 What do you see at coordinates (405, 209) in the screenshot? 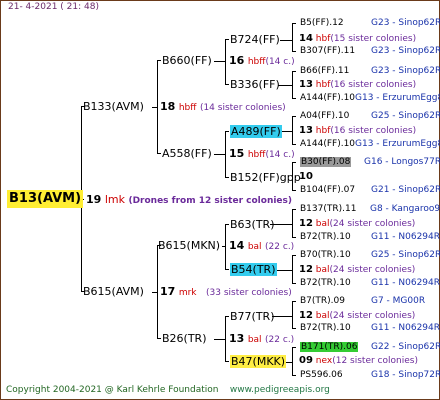
I see `gen4-origin: G8 - Kangaroo98R` at bounding box center [405, 209].